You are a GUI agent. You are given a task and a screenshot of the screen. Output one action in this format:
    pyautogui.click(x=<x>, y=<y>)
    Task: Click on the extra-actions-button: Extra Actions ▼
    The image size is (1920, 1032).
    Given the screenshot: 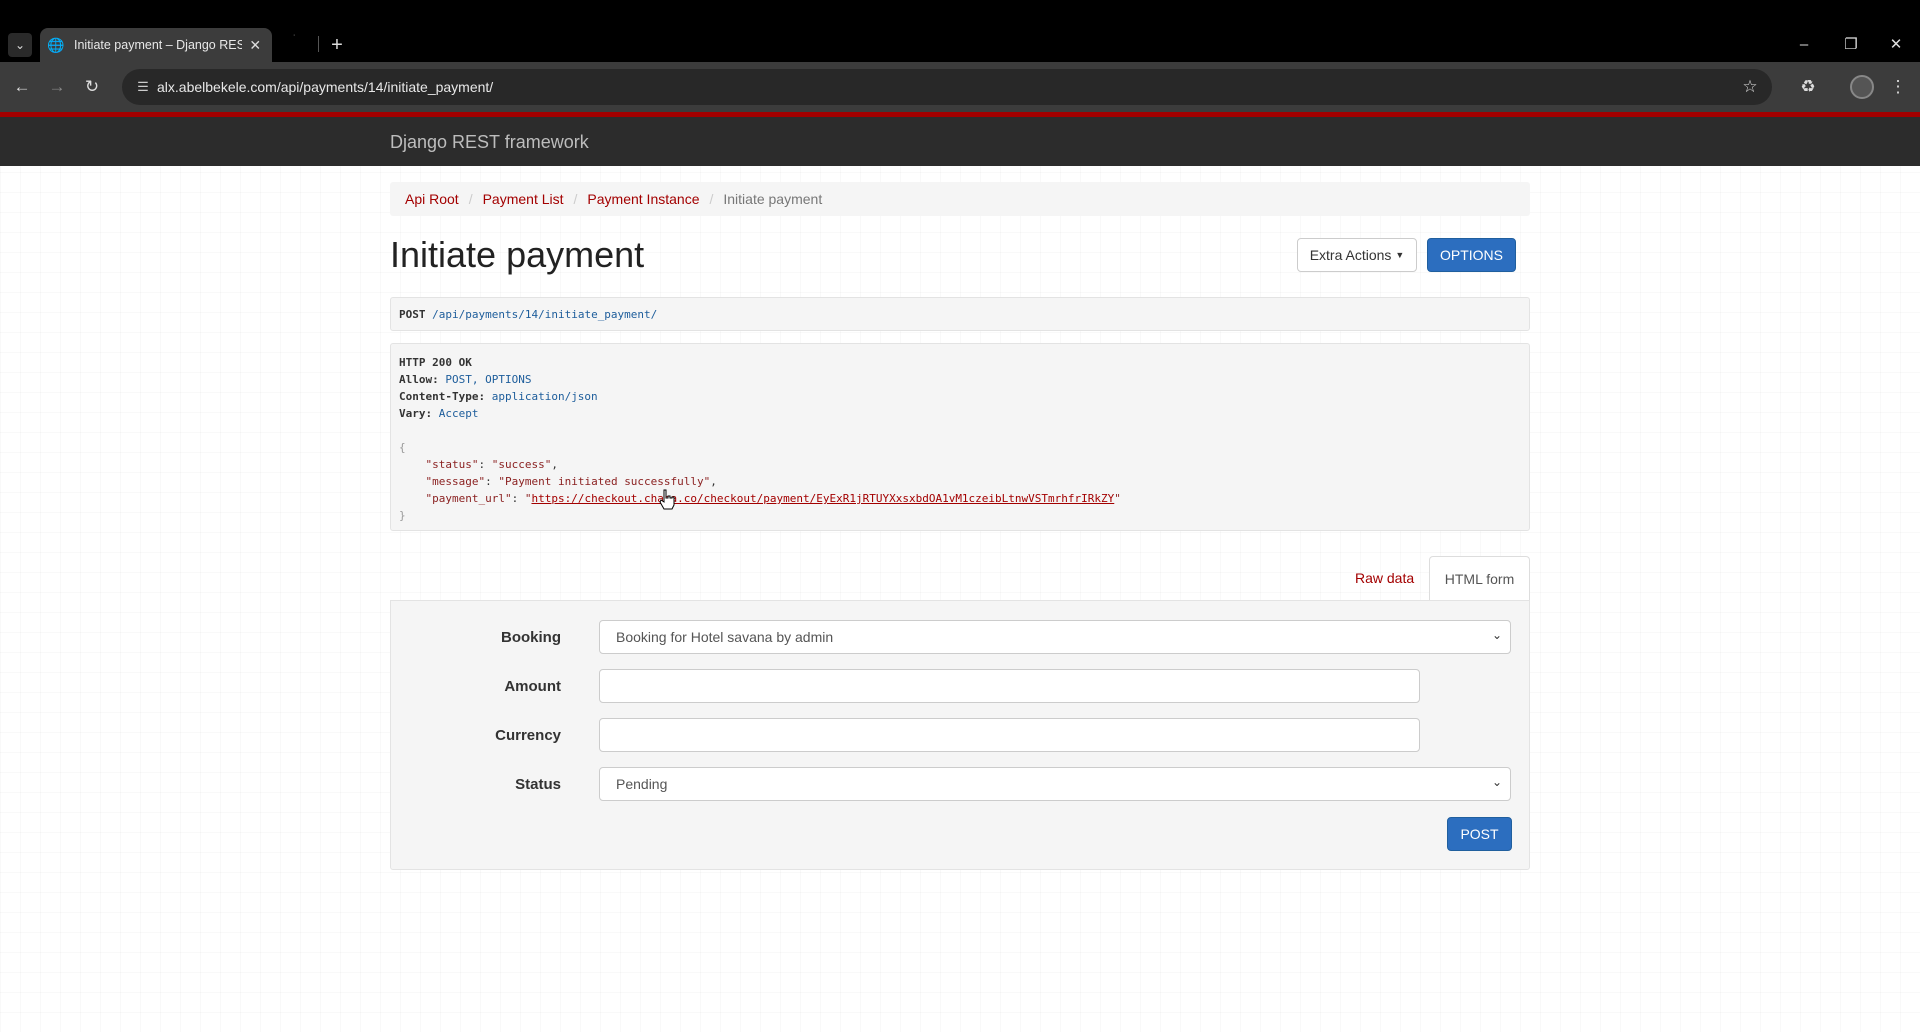 What is the action you would take?
    pyautogui.click(x=1357, y=255)
    